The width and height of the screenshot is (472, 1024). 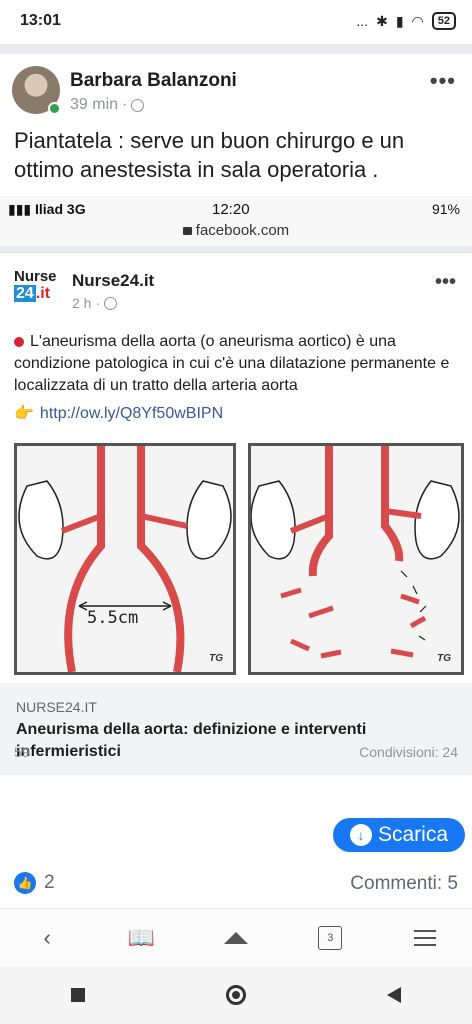 What do you see at coordinates (404, 884) in the screenshot?
I see `comments-count: Commenti: 5` at bounding box center [404, 884].